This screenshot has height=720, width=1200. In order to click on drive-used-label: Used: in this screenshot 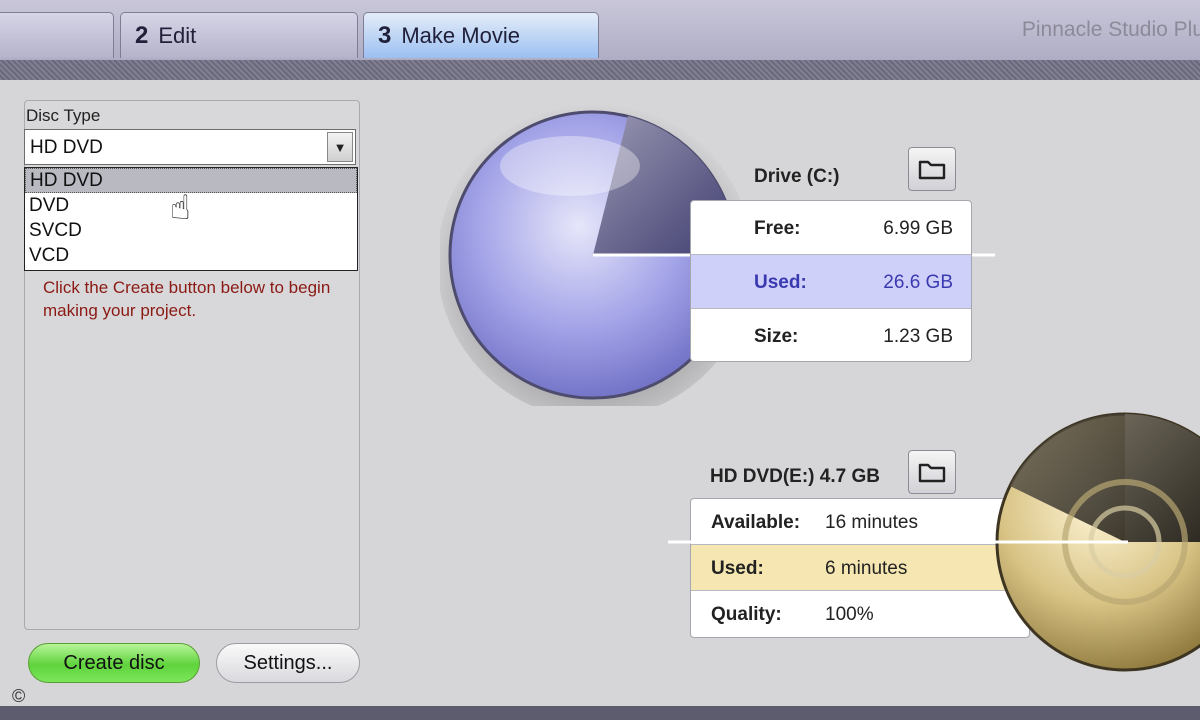, I will do `click(780, 282)`.